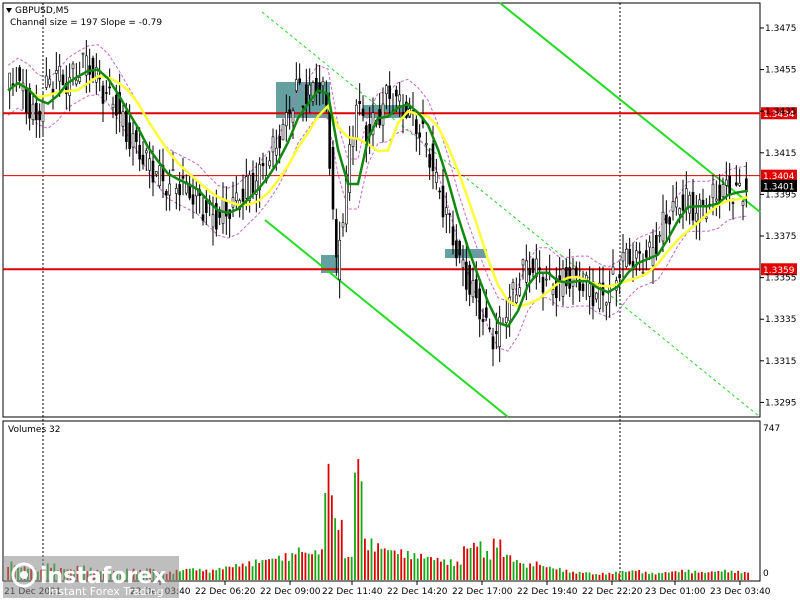 The image size is (800, 600). I want to click on x-tick-label: 22 Dec 19:40, so click(547, 592).